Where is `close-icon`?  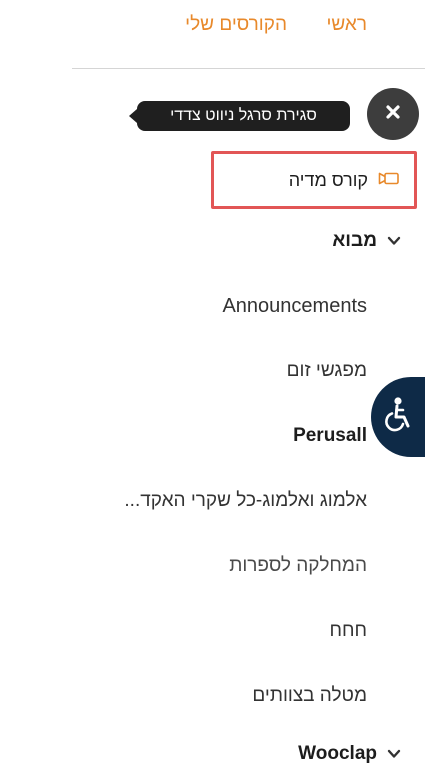
close-icon is located at coordinates (393, 114).